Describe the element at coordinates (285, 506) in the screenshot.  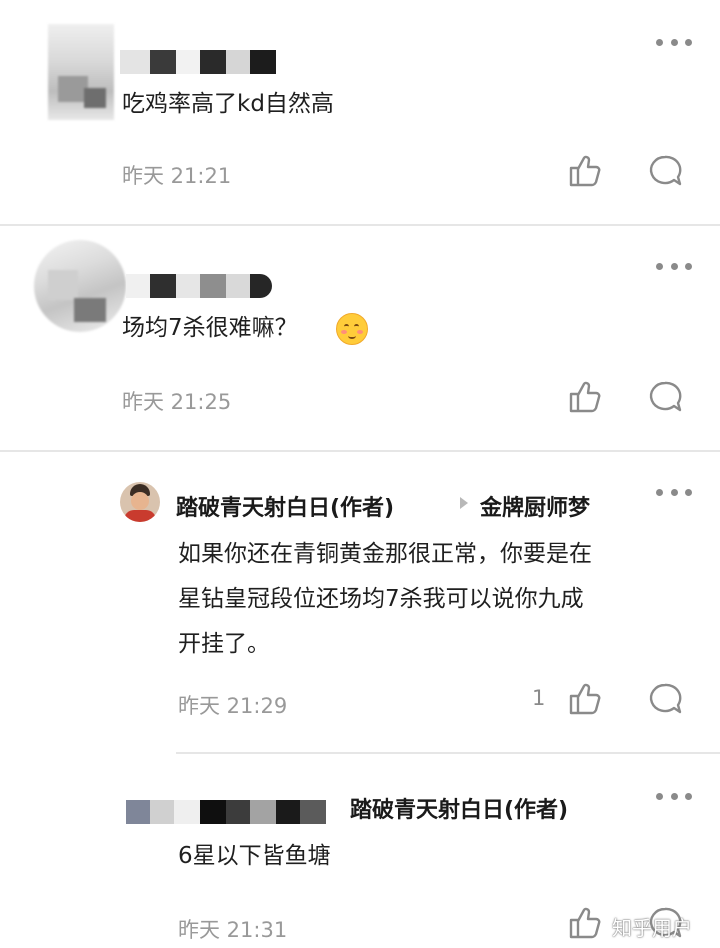
I see `author-name: 踏破青天射白日(作者)` at that location.